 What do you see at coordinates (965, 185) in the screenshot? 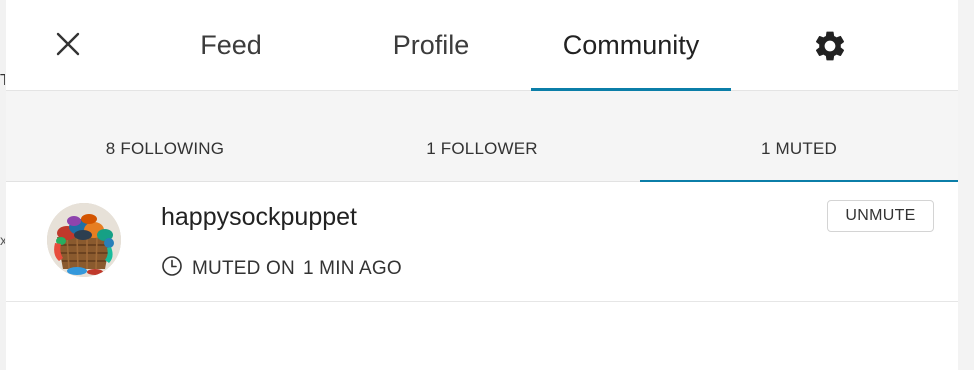
I see `right-scroll-edge` at bounding box center [965, 185].